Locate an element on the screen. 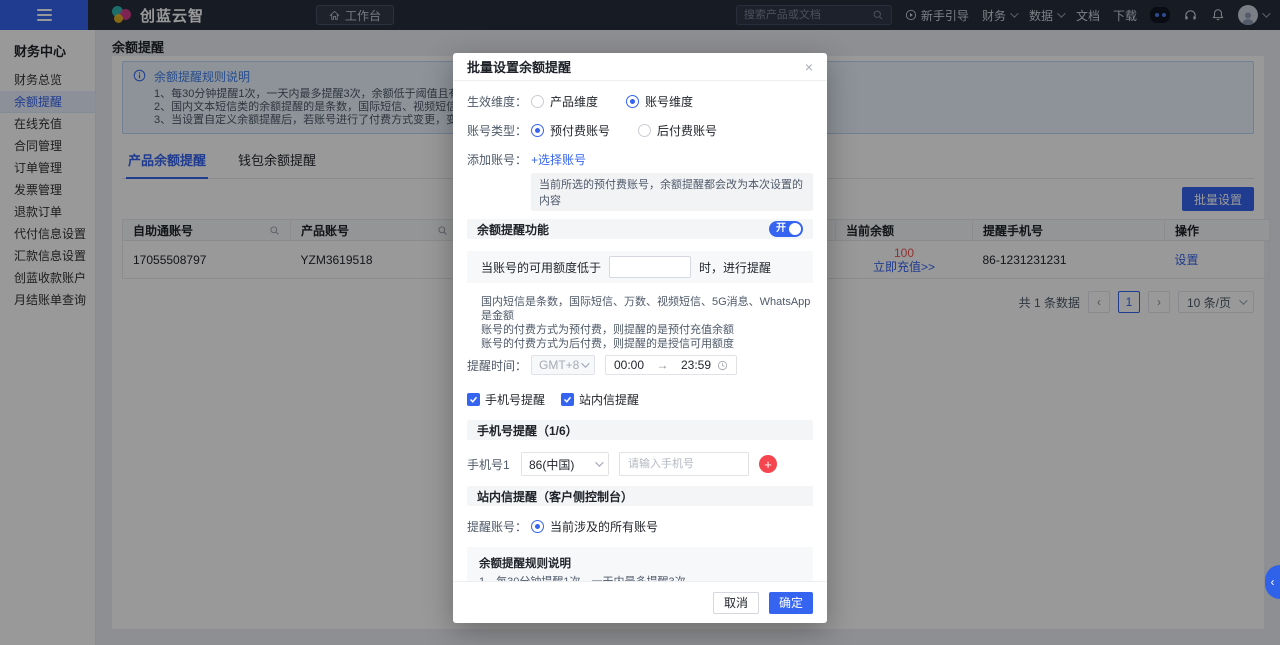 The width and height of the screenshot is (1280, 645). phone-section-title: 手机号提醒（1/6） is located at coordinates (527, 430).